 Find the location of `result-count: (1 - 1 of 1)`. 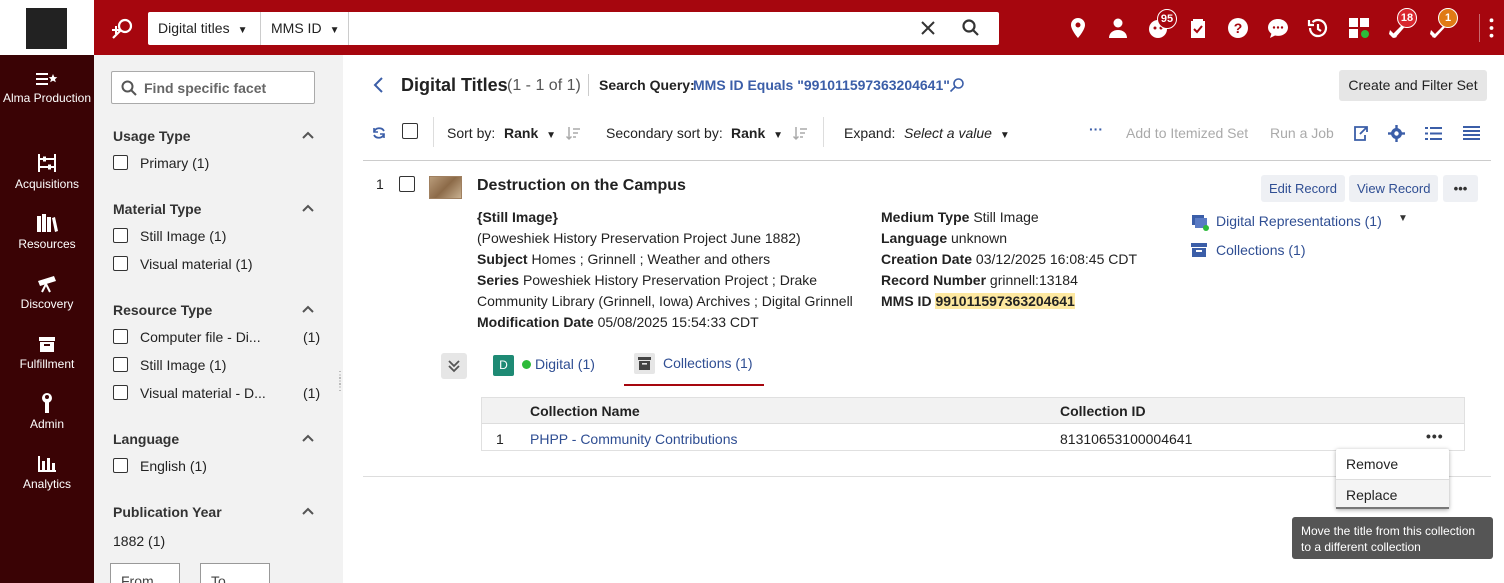

result-count: (1 - 1 of 1) is located at coordinates (544, 85).